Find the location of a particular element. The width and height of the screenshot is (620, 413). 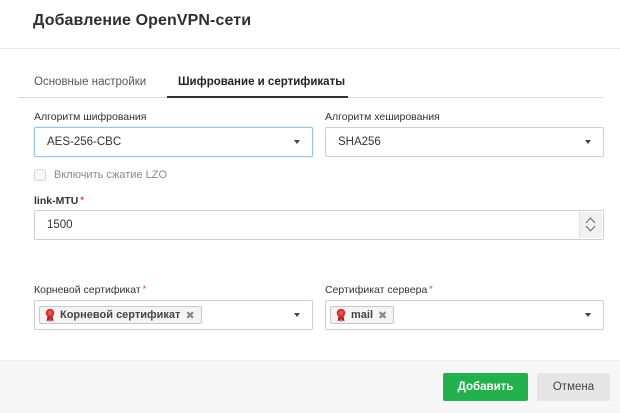

root-certificate-tag: Корневой сертификат ✖ is located at coordinates (120, 315).